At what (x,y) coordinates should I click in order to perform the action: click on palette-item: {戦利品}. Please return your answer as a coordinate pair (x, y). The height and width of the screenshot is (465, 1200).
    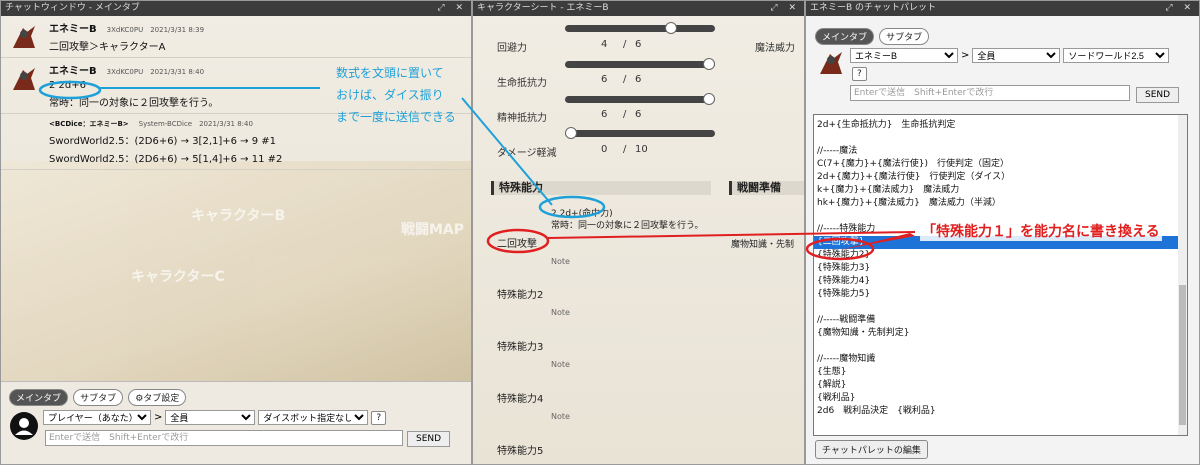
    Looking at the image, I should click on (1000, 398).